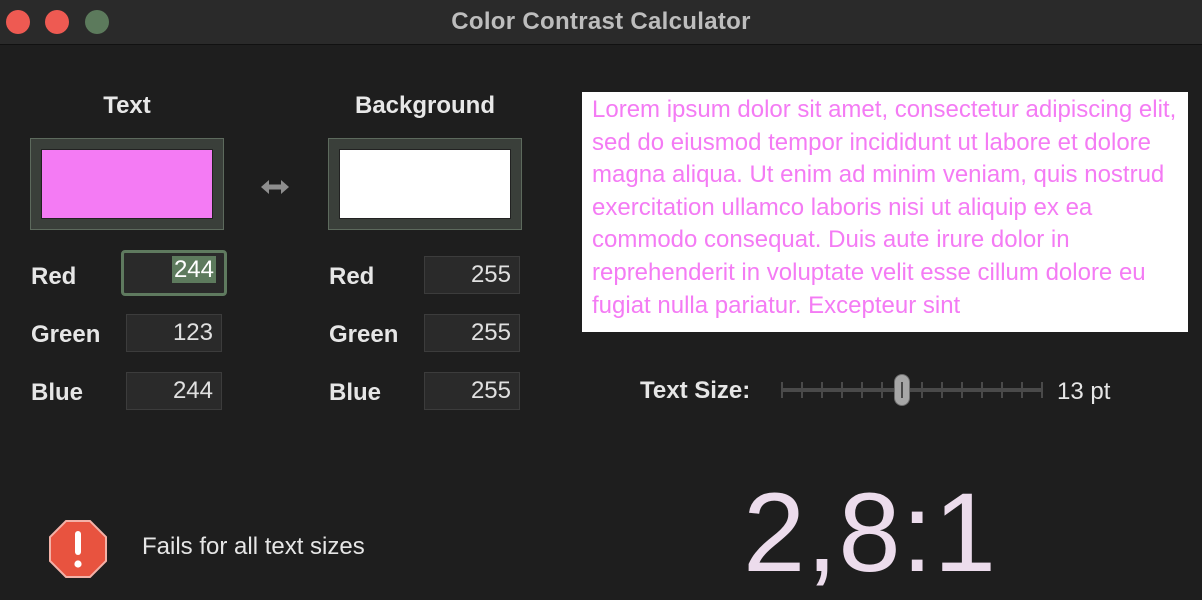 This screenshot has height=600, width=1202. I want to click on text-size-label: Text Size:, so click(695, 390).